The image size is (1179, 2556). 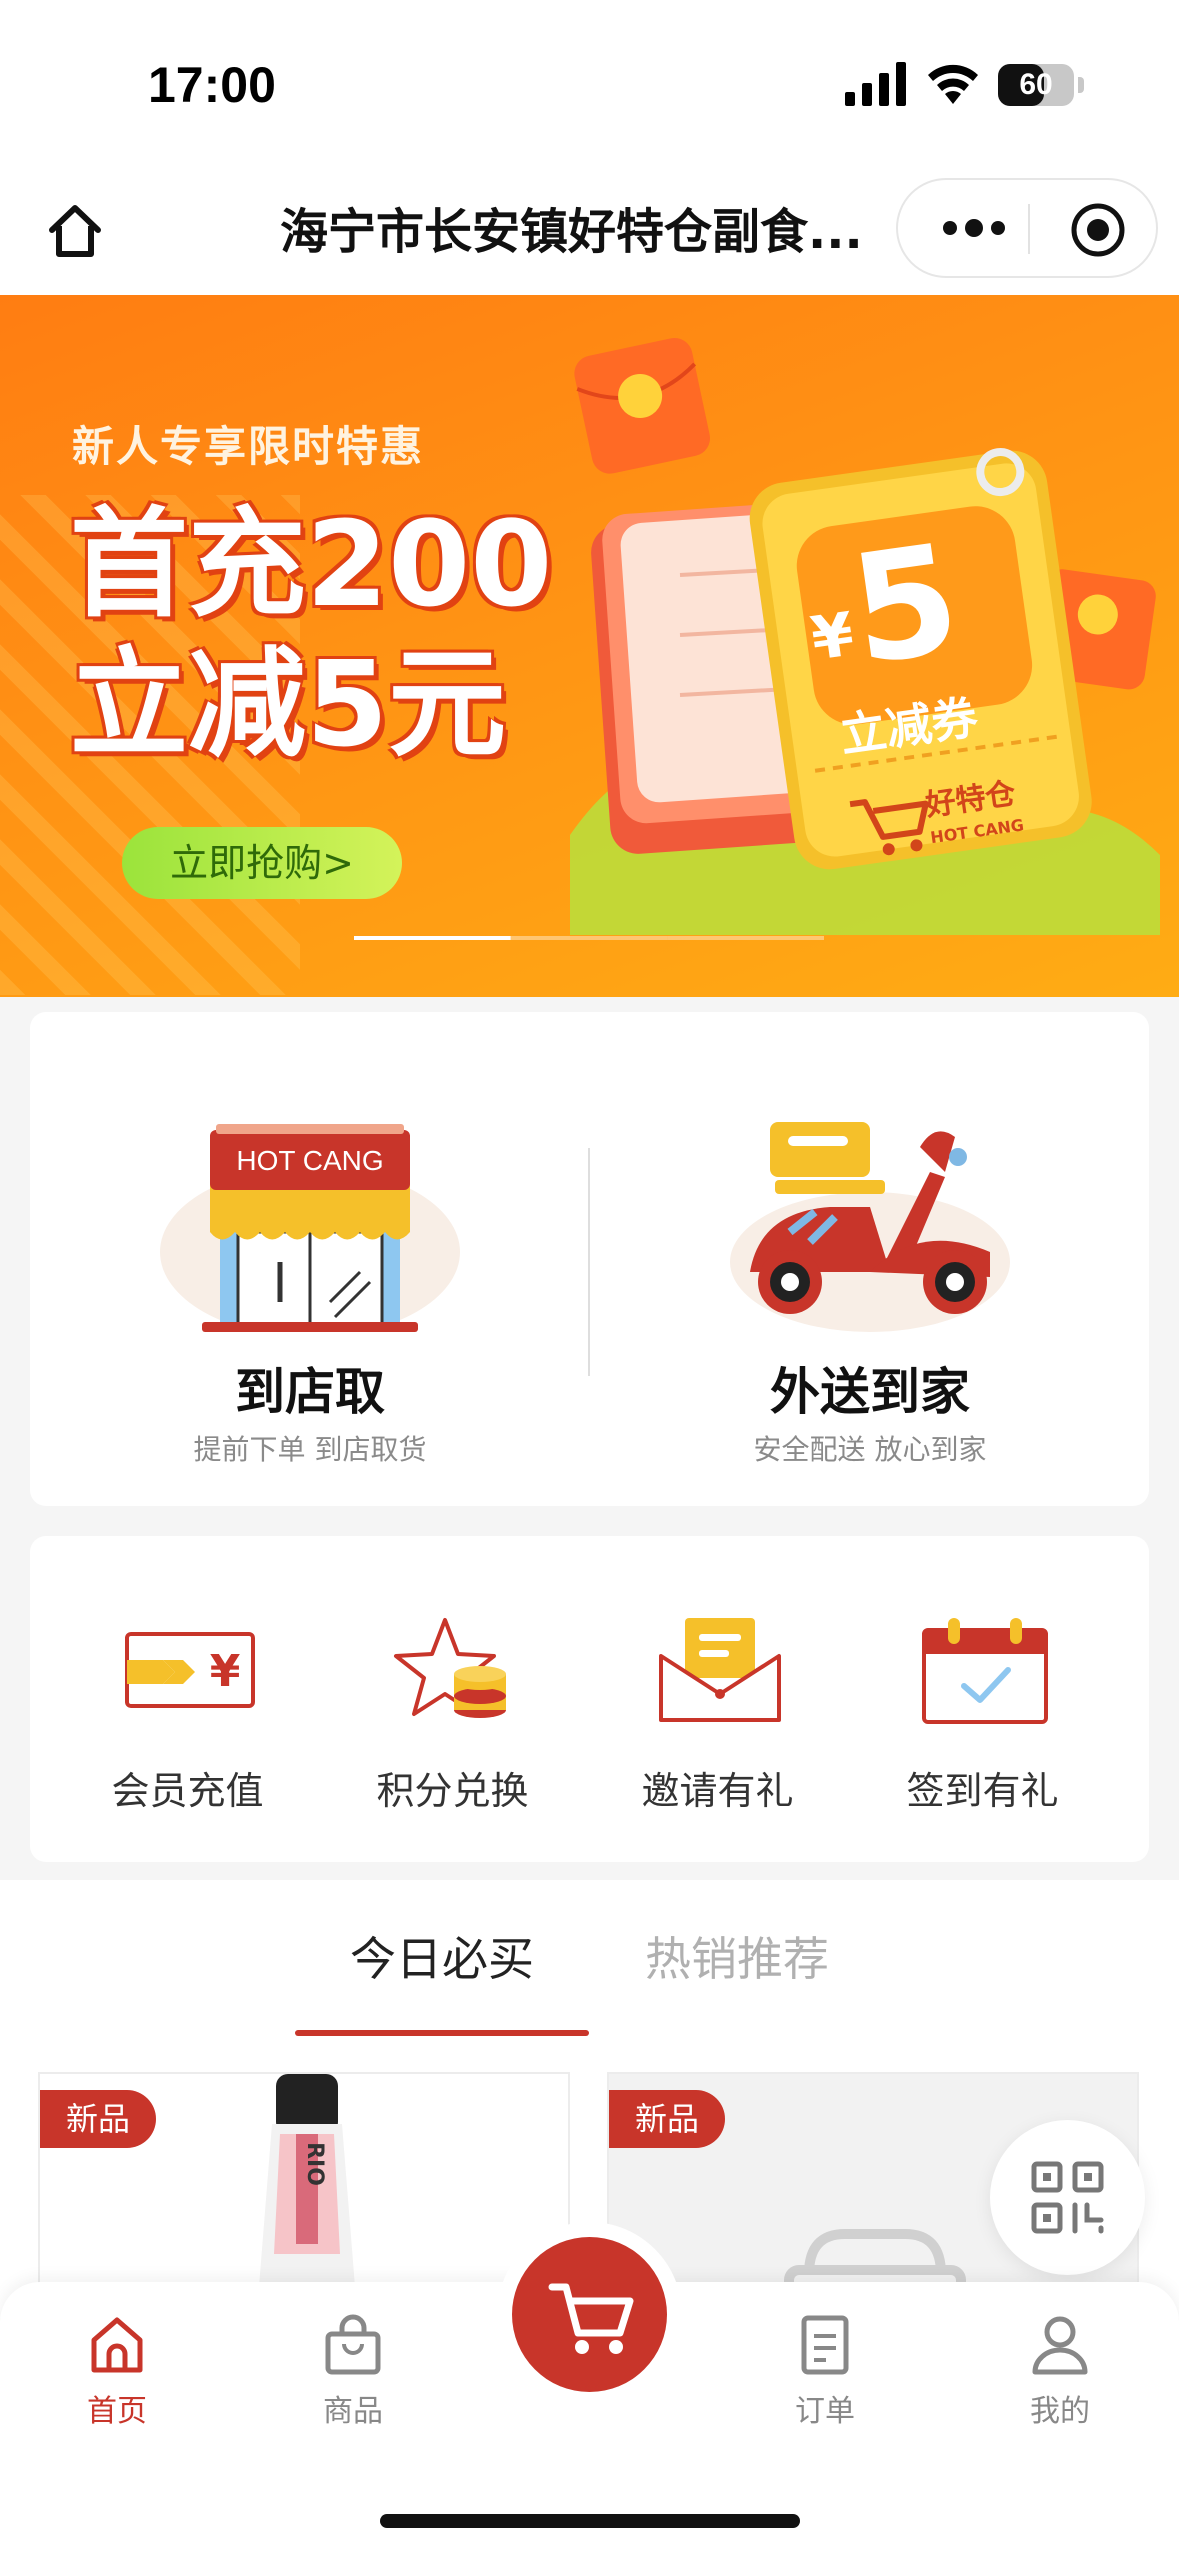 What do you see at coordinates (953, 84) in the screenshot?
I see `wifi-icon` at bounding box center [953, 84].